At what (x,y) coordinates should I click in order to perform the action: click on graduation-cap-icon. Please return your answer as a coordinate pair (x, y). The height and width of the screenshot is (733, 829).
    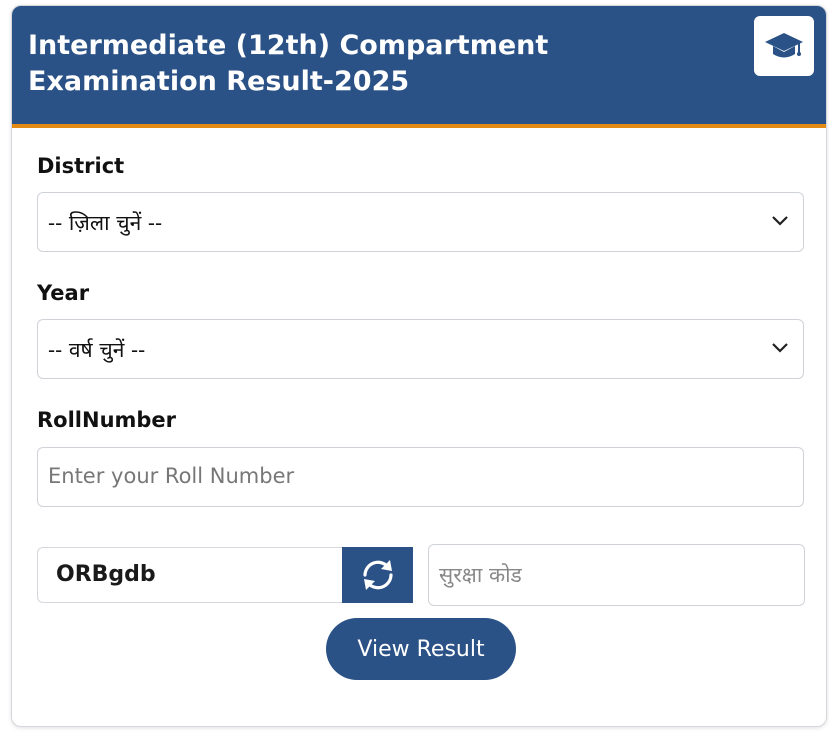
    Looking at the image, I should click on (784, 45).